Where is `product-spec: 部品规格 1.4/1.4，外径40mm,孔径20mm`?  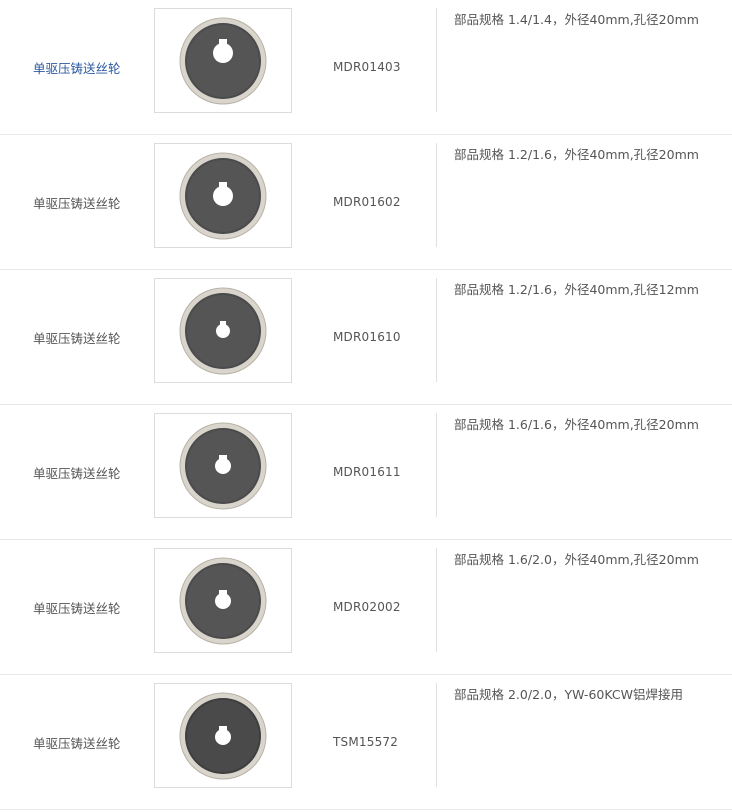
product-spec: 部品规格 1.4/1.4，外径40mm,孔径20mm is located at coordinates (576, 19).